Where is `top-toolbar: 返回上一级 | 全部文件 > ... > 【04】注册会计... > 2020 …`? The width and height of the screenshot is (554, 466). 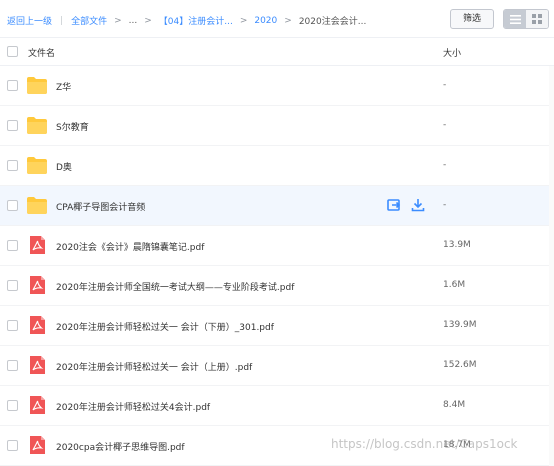
top-toolbar: 返回上一级 | 全部文件 > ... > 【04】注册会计... > 2020 … is located at coordinates (277, 19).